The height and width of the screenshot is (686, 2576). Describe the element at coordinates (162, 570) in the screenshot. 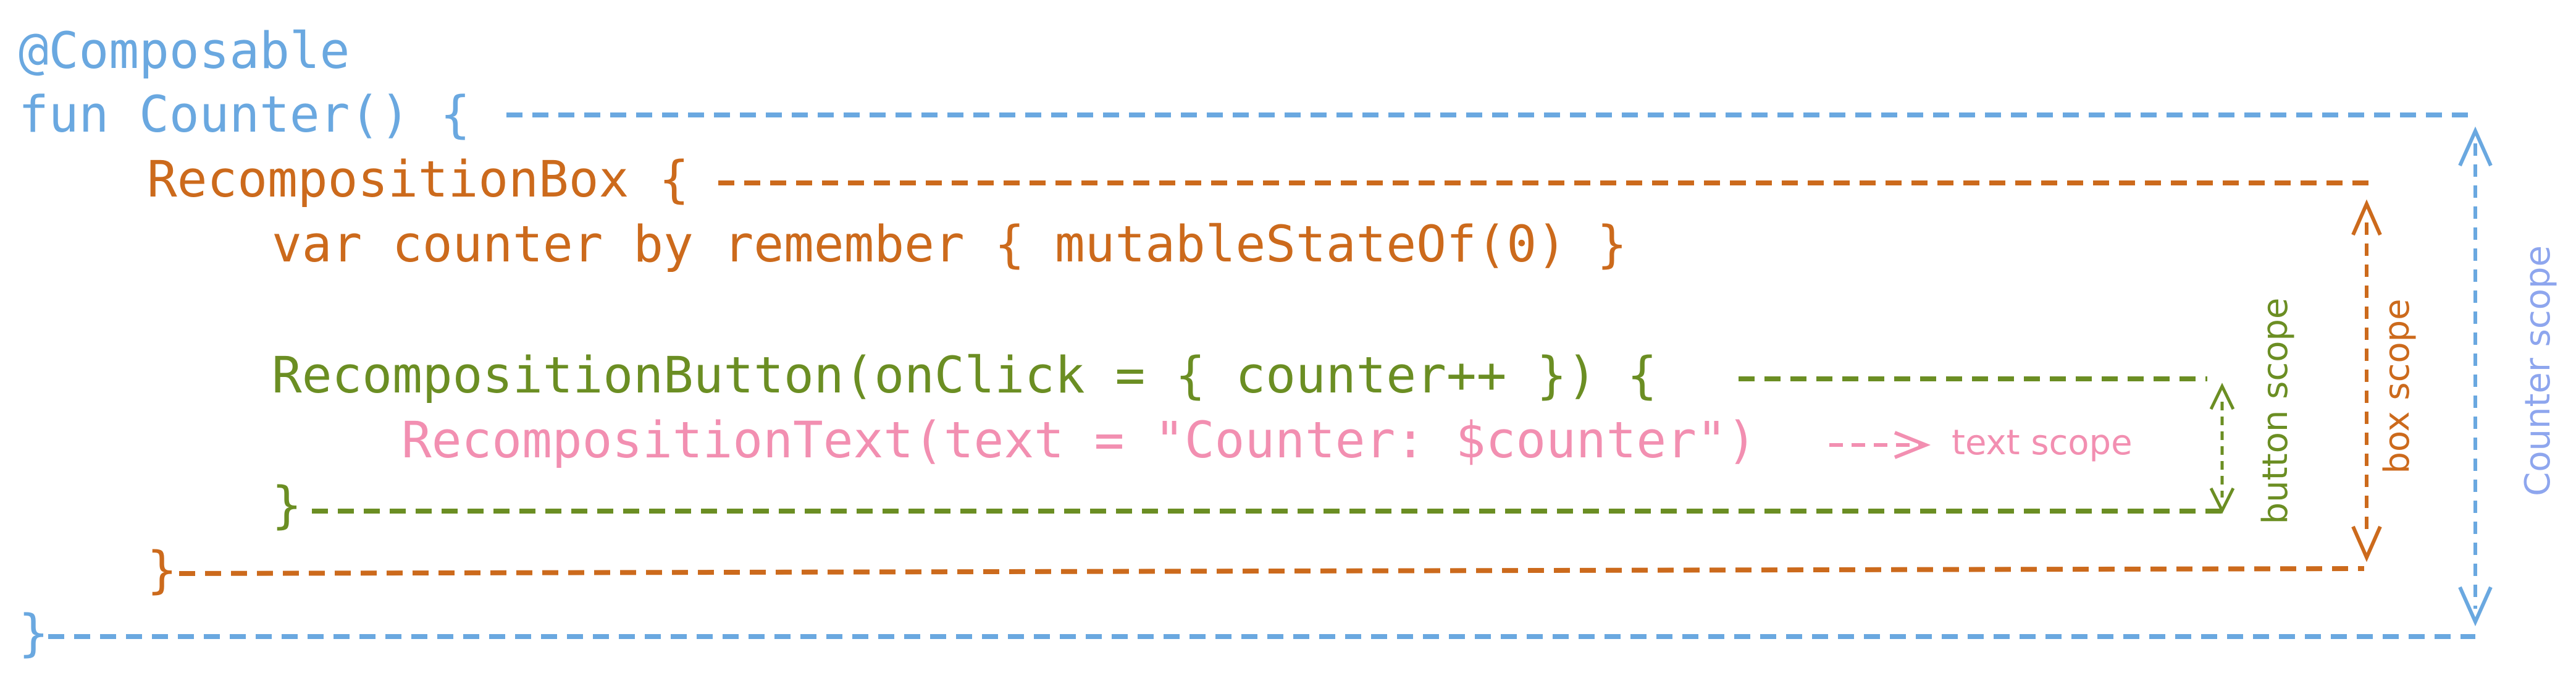

I see `recomposition-box-close: }` at that location.